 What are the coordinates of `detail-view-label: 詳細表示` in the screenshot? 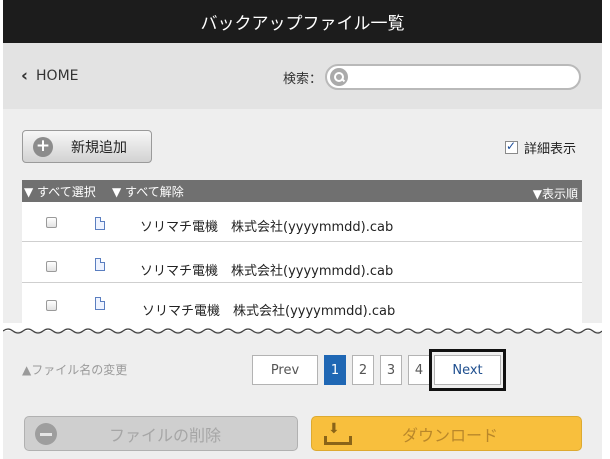 It's located at (550, 149).